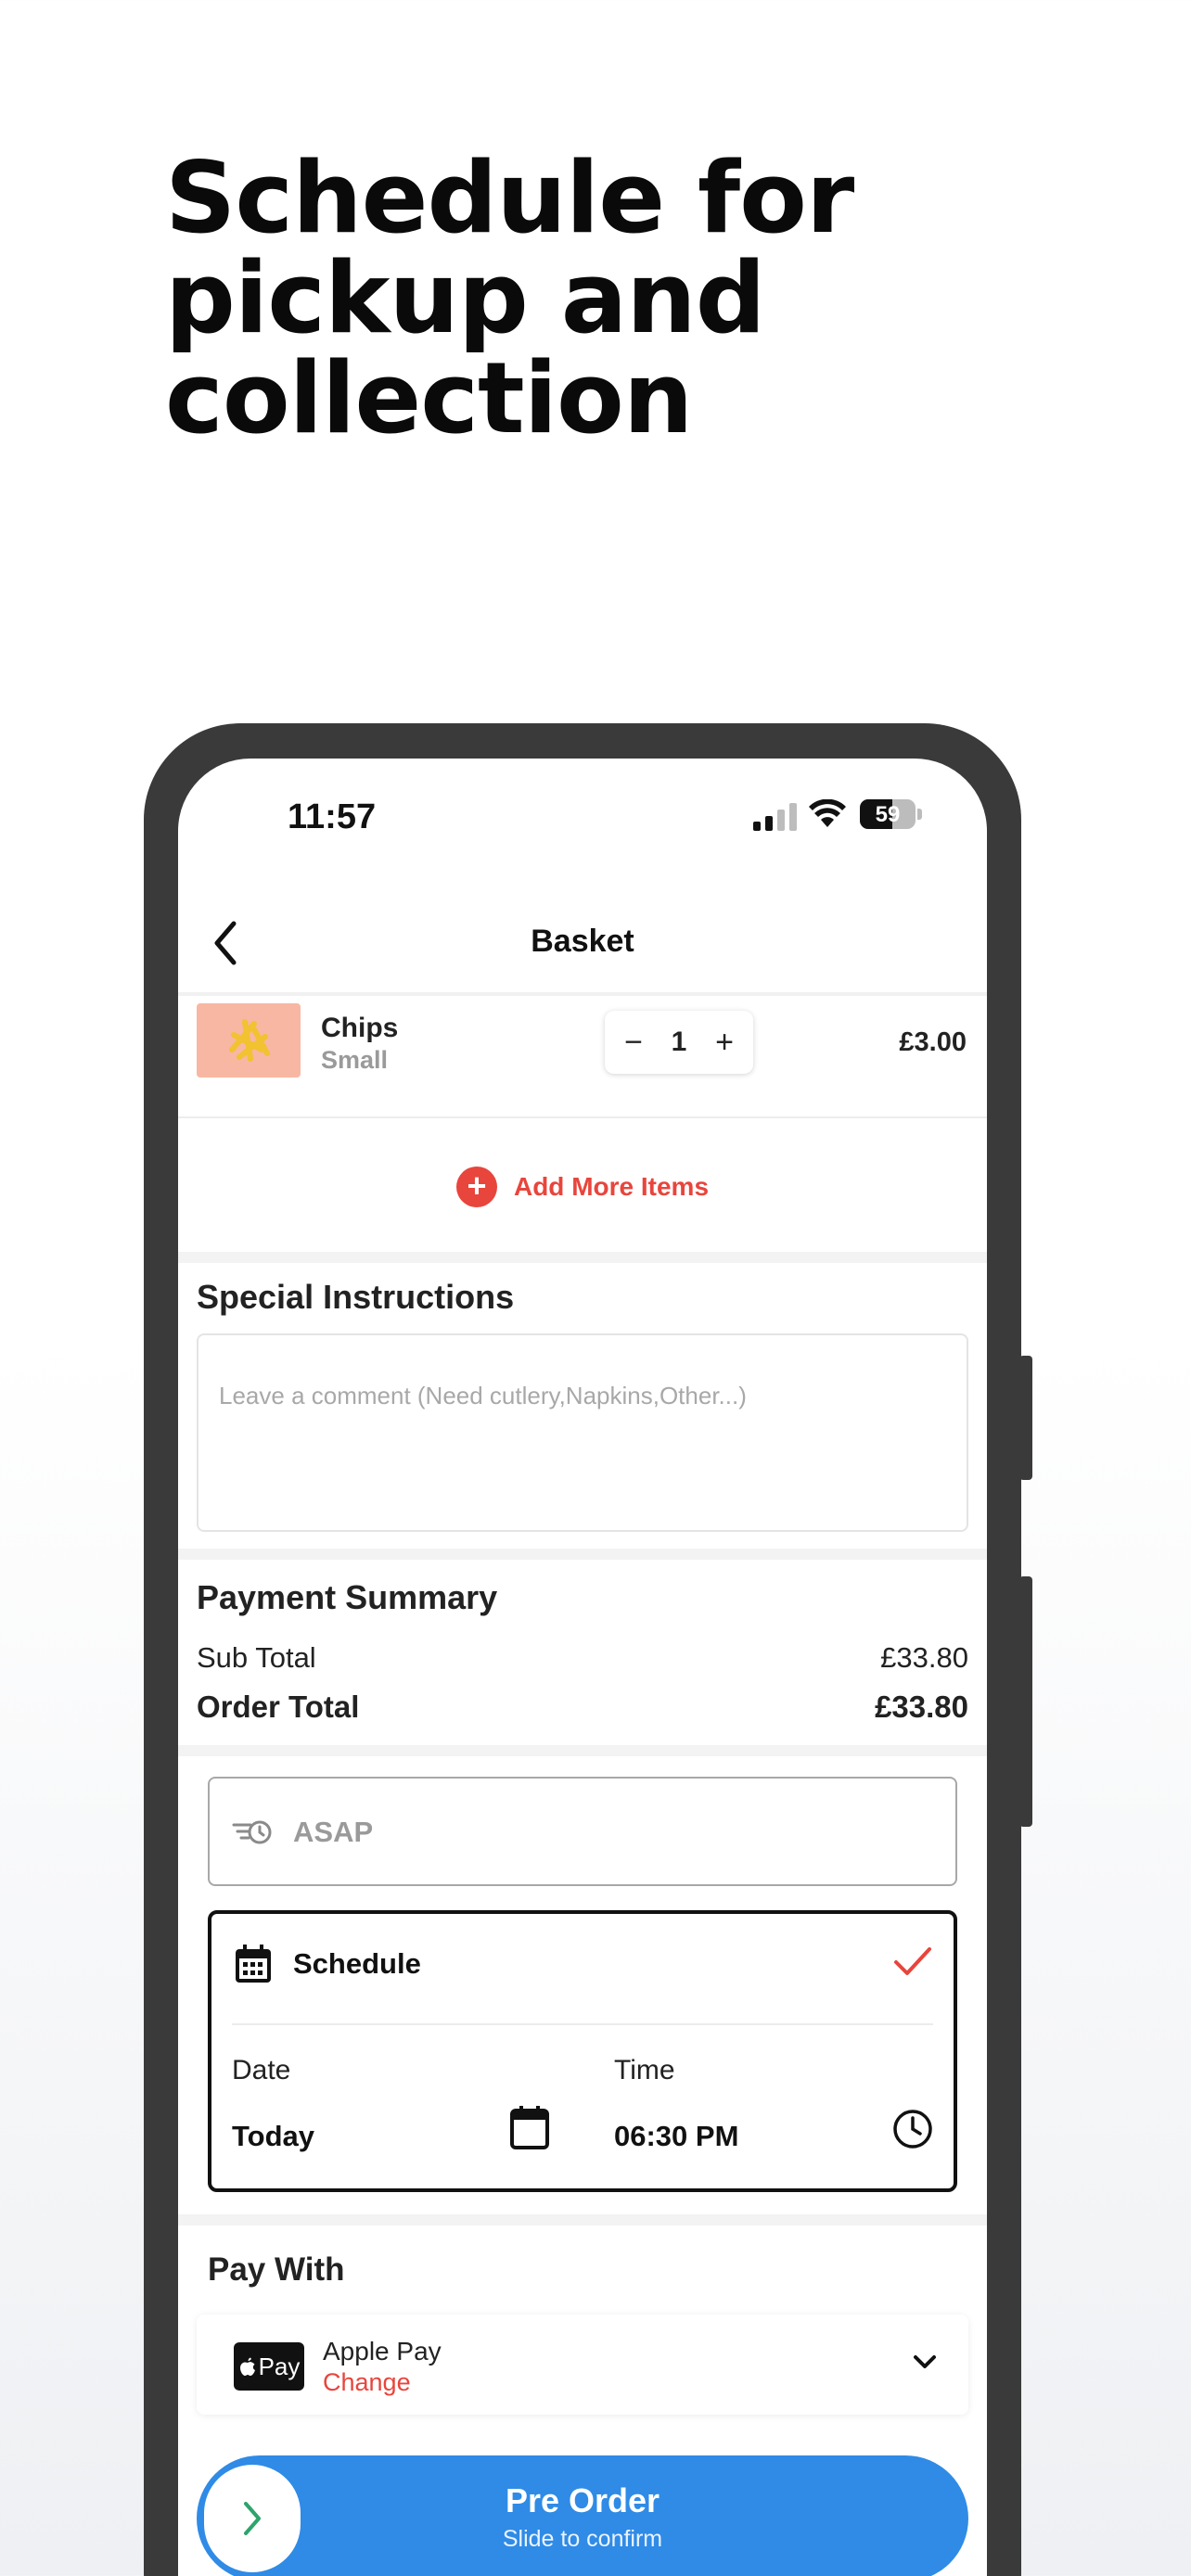 The image size is (1191, 2576). What do you see at coordinates (582, 2024) in the screenshot?
I see `schedule-divider` at bounding box center [582, 2024].